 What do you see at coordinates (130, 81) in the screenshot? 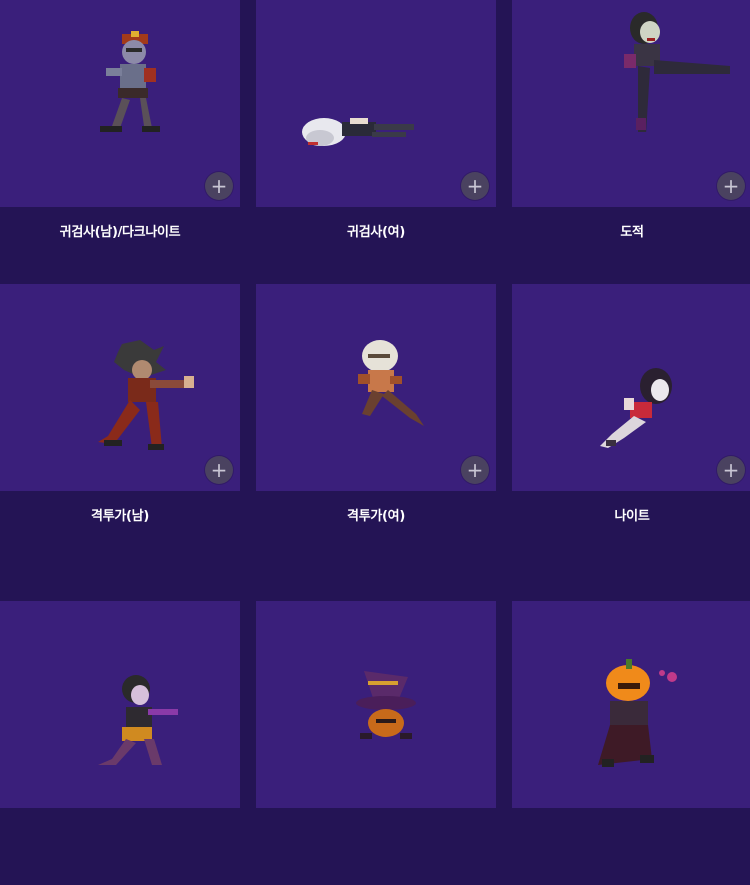
I see `slayer-male-sprite` at bounding box center [130, 81].